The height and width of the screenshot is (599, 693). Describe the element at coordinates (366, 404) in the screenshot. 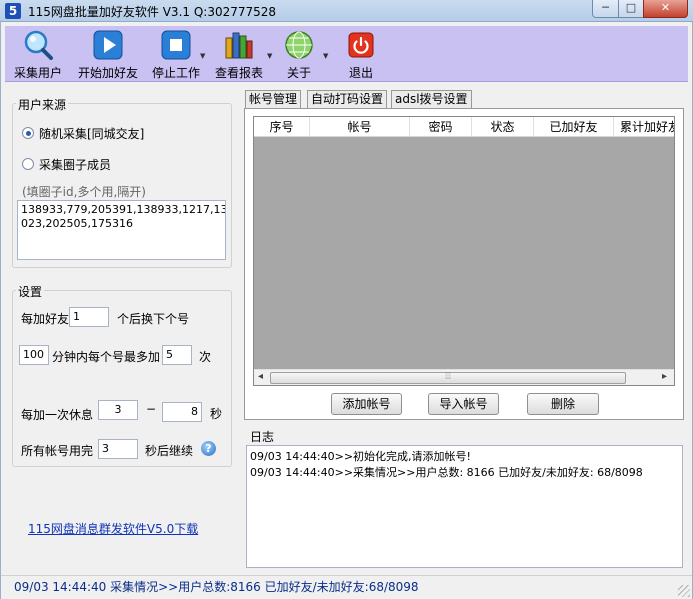

I see `add-account-button: 添加帐号` at that location.